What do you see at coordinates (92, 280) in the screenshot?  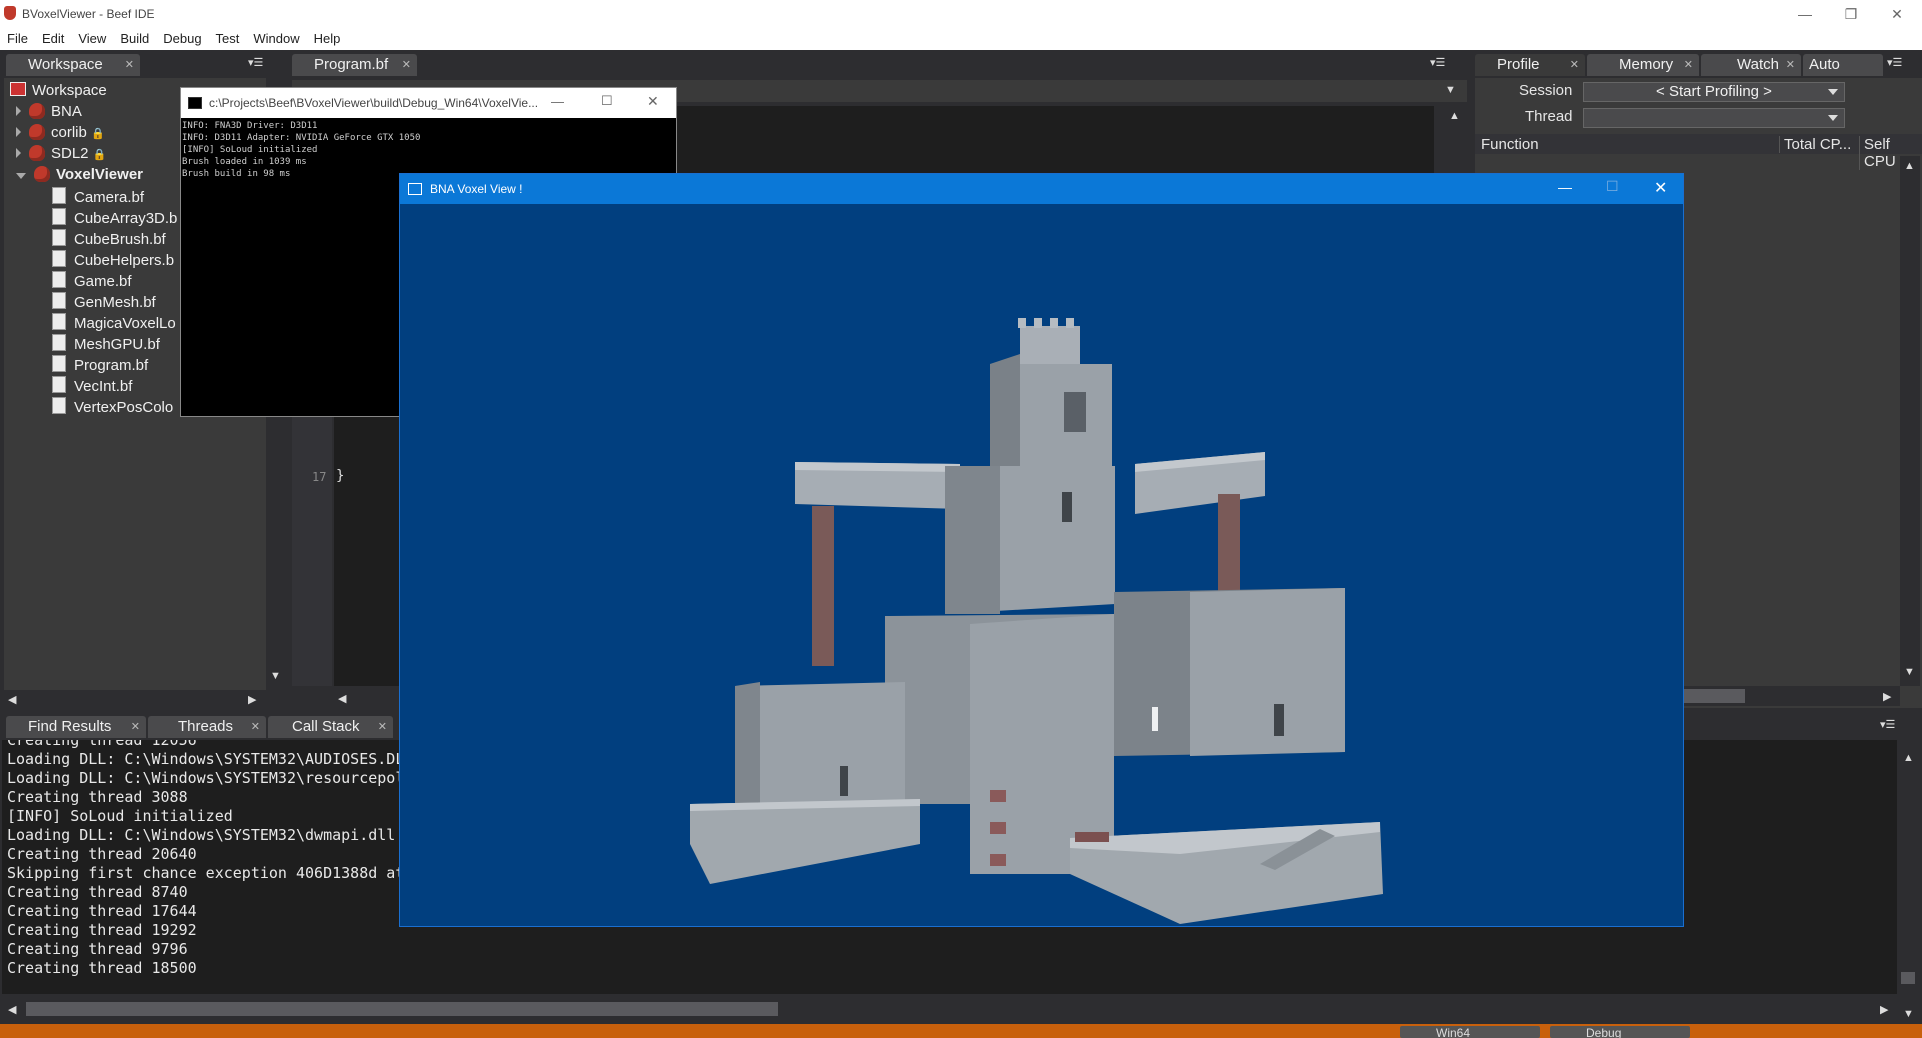 I see `file-item: Game.bf` at bounding box center [92, 280].